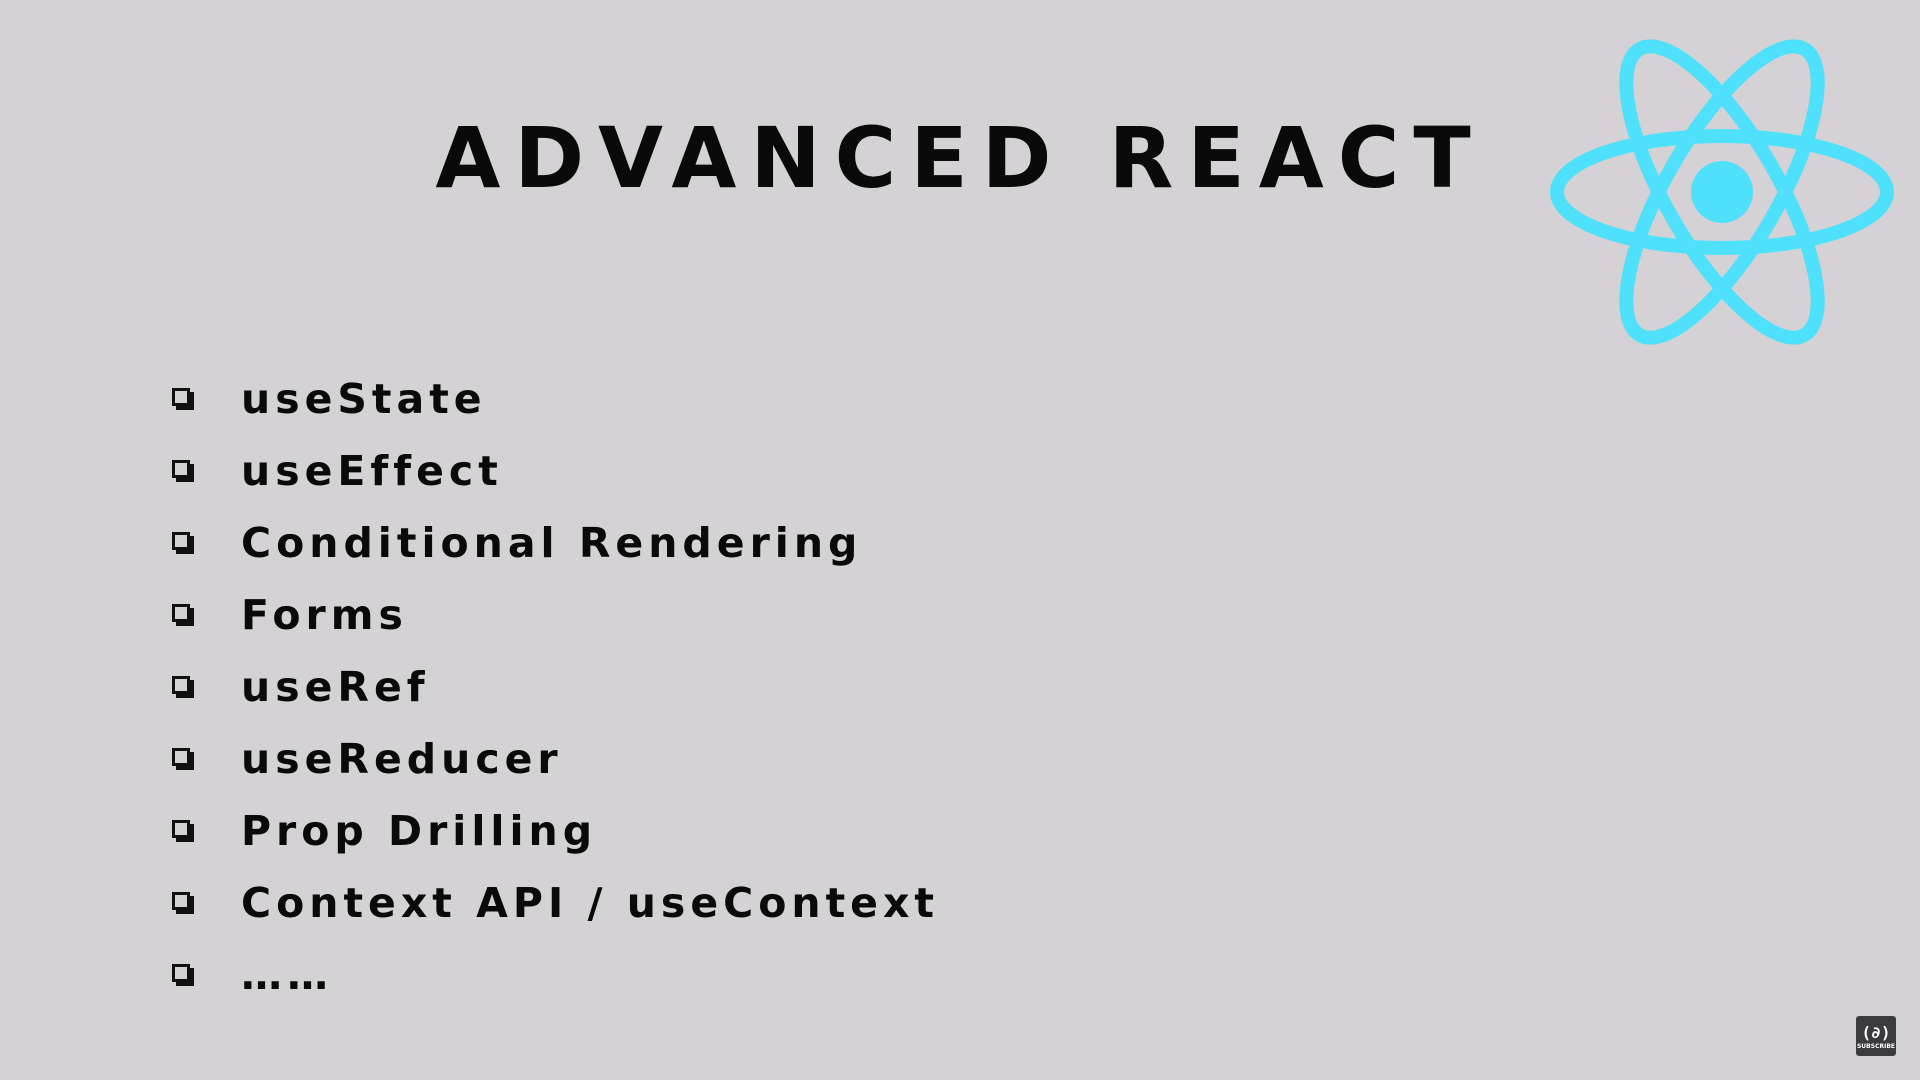 This screenshot has height=1080, width=1920. What do you see at coordinates (419, 831) in the screenshot?
I see `topic-label: Prop Drilling` at bounding box center [419, 831].